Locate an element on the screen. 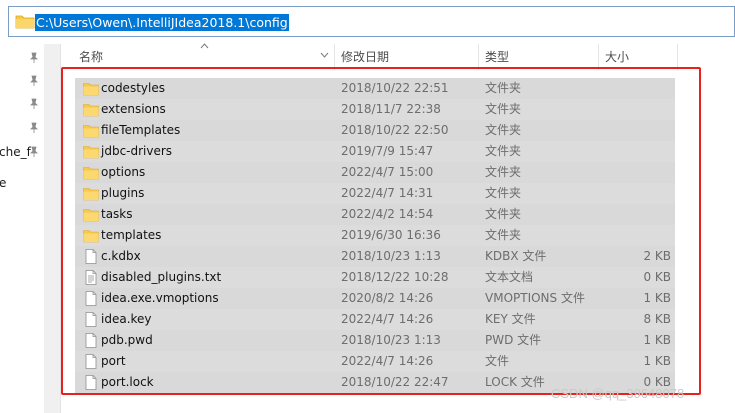  file-type: KEY 文件 is located at coordinates (510, 319).